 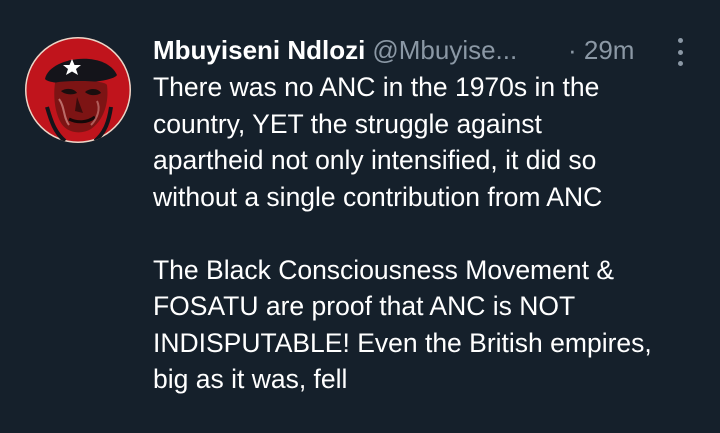 What do you see at coordinates (384, 269) in the screenshot?
I see `tweet-line: The Black Consciousness Movement &` at bounding box center [384, 269].